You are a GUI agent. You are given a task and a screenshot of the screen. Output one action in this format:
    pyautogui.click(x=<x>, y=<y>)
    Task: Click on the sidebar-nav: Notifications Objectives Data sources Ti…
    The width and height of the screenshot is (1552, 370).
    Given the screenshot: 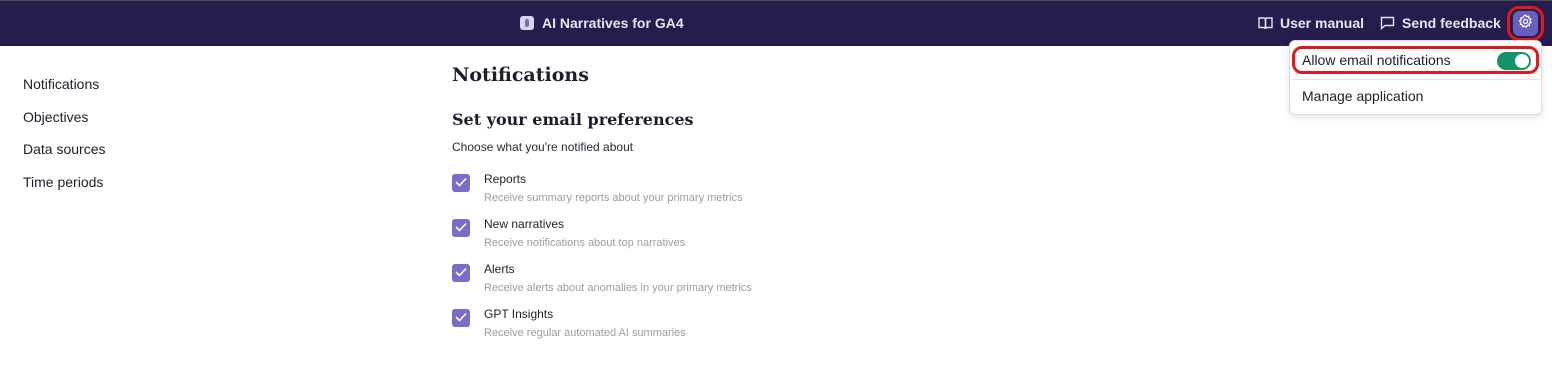 What is the action you would take?
    pyautogui.click(x=64, y=140)
    